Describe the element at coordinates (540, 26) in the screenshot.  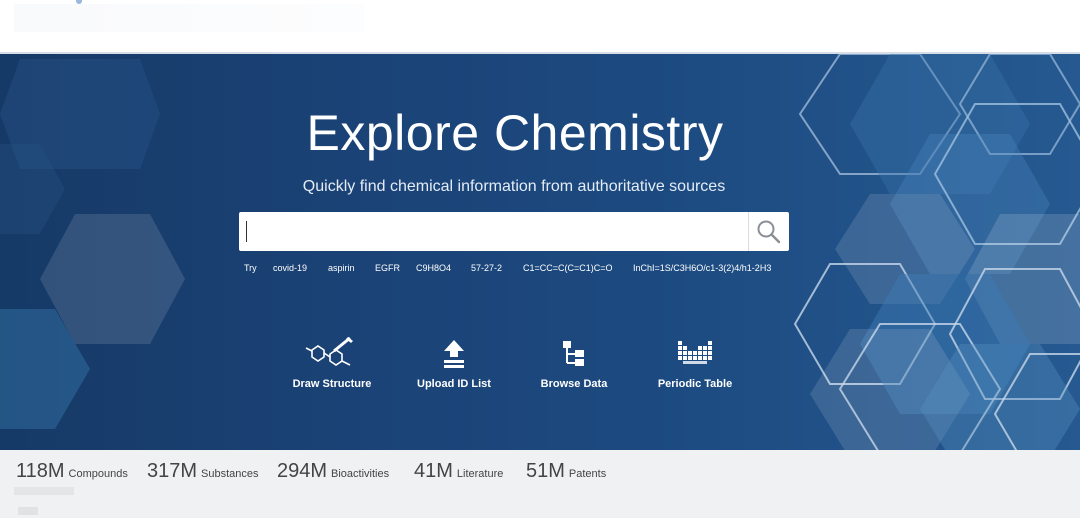
I see `top-header` at that location.